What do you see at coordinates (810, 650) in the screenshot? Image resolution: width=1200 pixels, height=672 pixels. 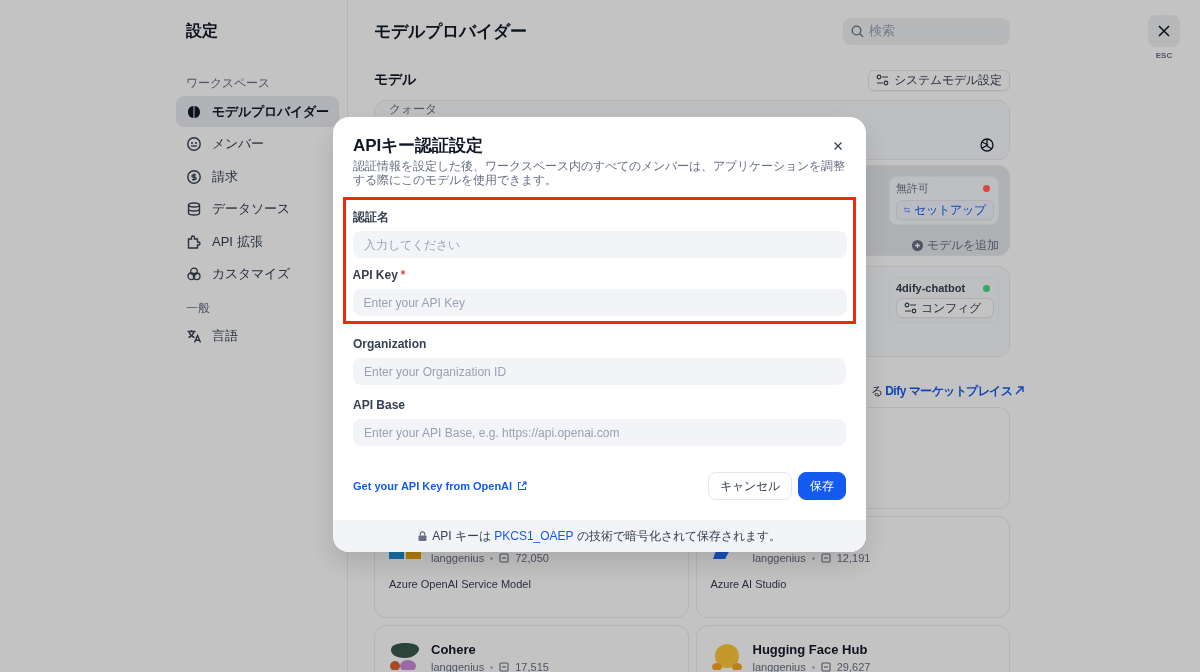 I see `provider-name: Hugging Face Hub` at bounding box center [810, 650].